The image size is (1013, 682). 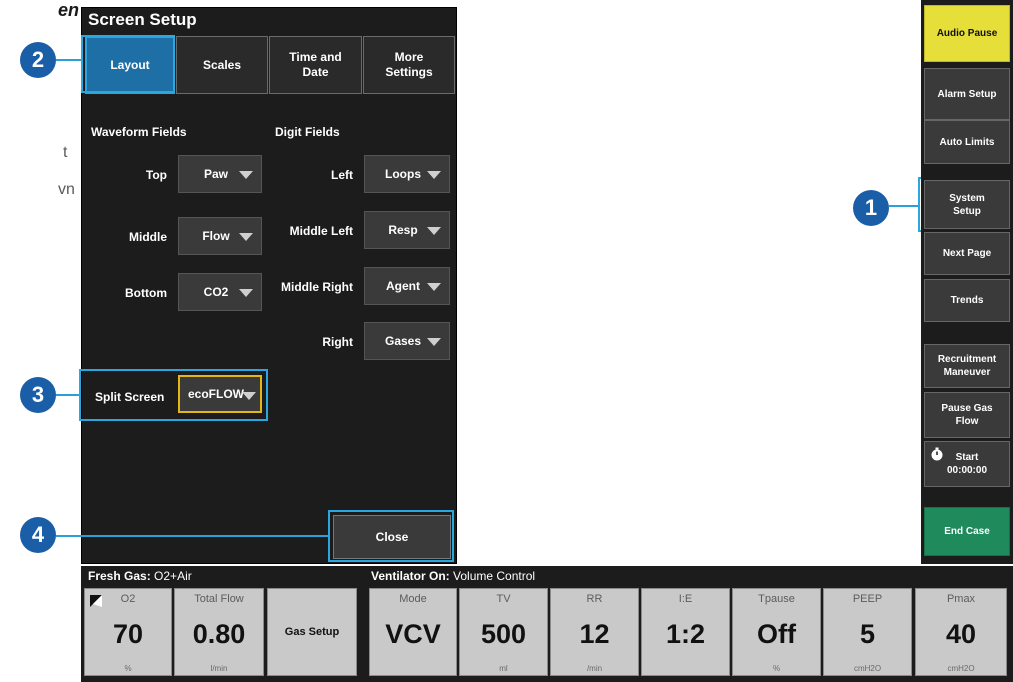 I want to click on tab-scales: Scales, so click(x=222, y=65).